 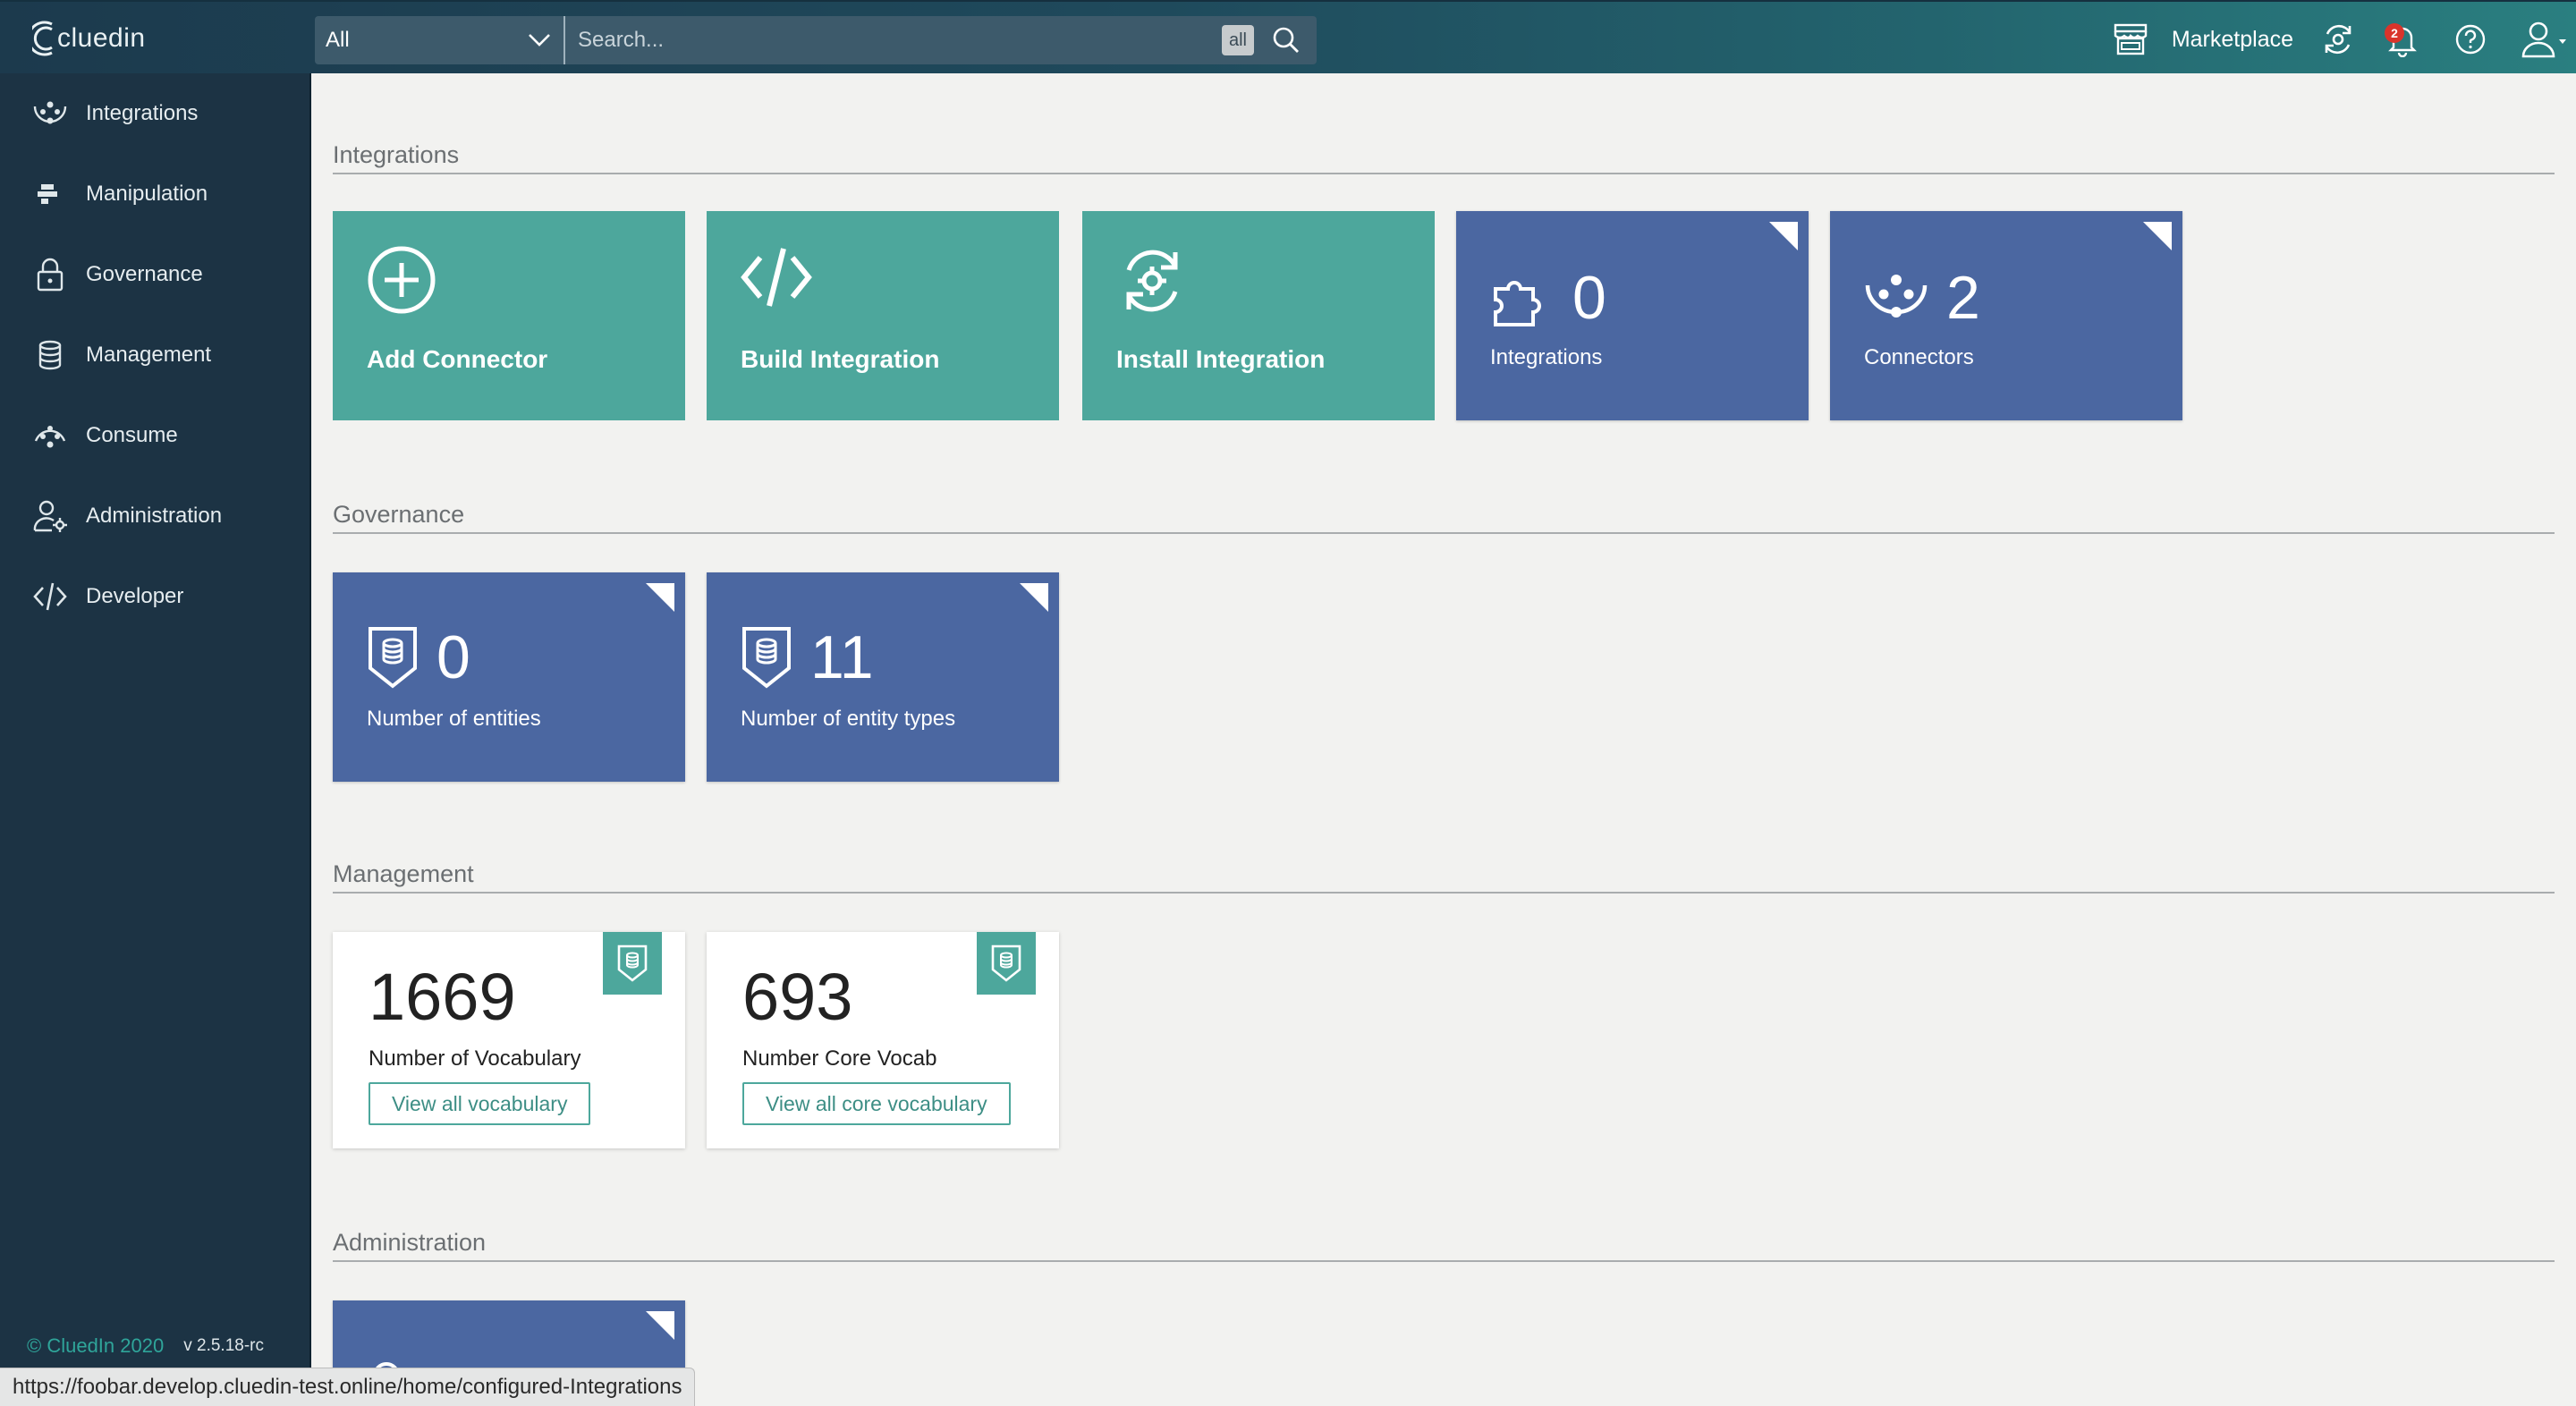 I want to click on marketplace-button, so click(x=2130, y=39).